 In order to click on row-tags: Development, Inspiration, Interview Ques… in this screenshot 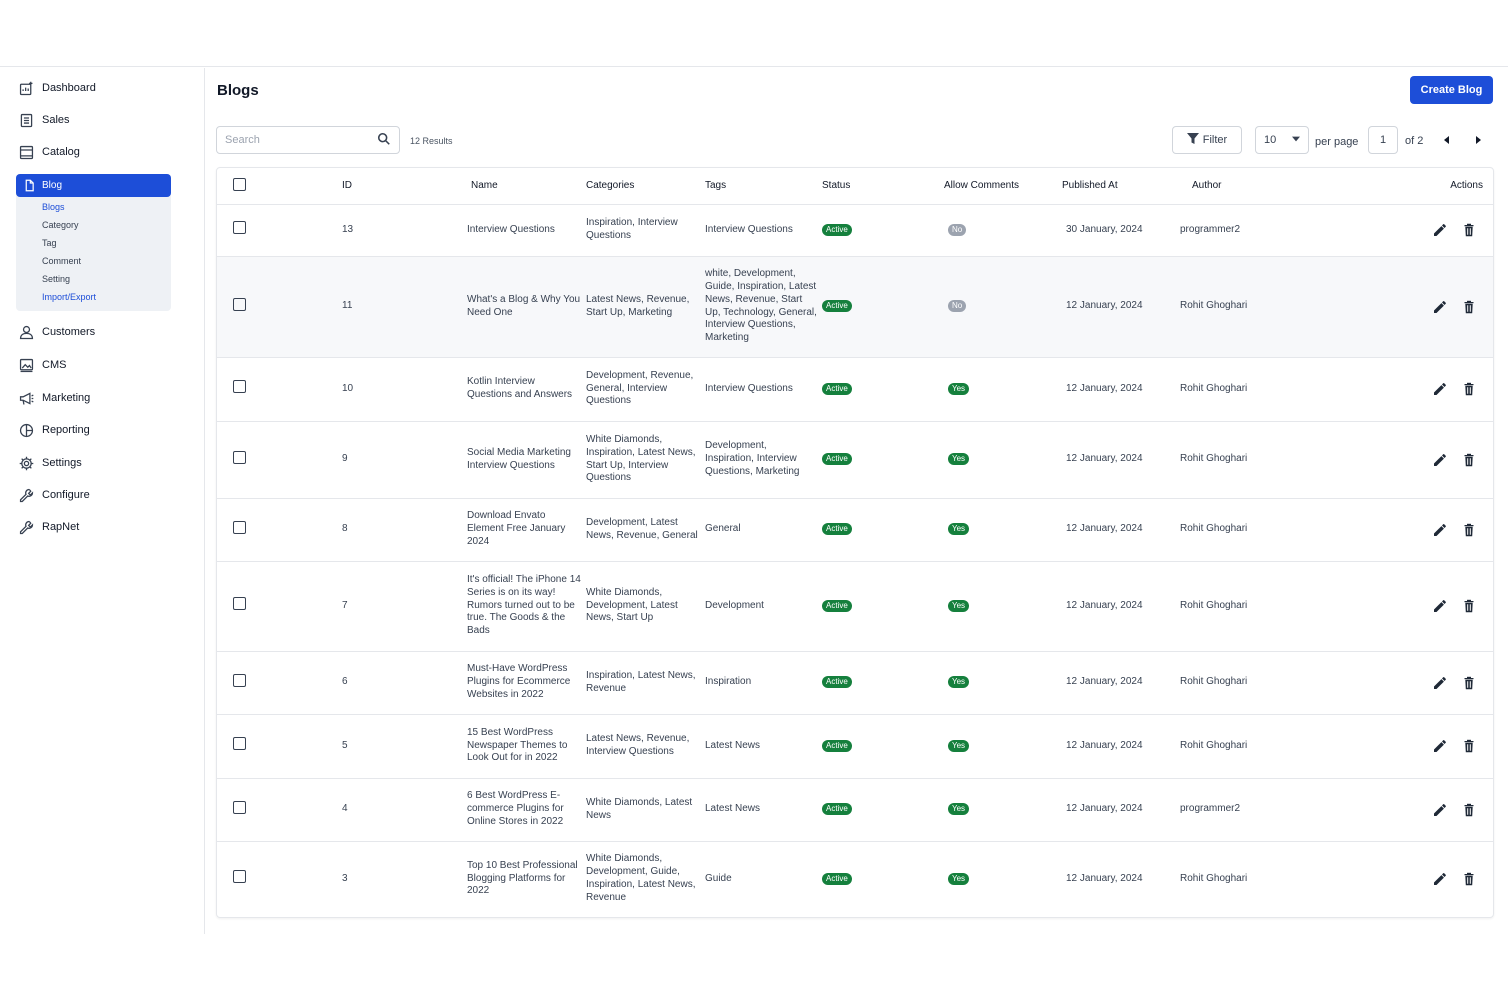, I will do `click(763, 460)`.